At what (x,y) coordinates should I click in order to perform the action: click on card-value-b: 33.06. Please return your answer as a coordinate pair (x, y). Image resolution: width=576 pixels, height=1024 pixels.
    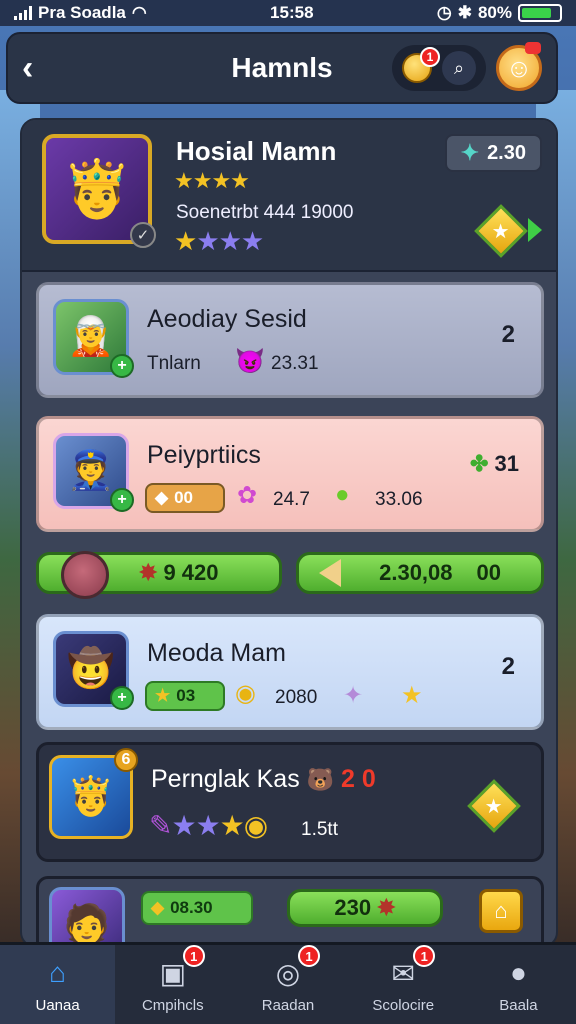
    Looking at the image, I should click on (399, 499).